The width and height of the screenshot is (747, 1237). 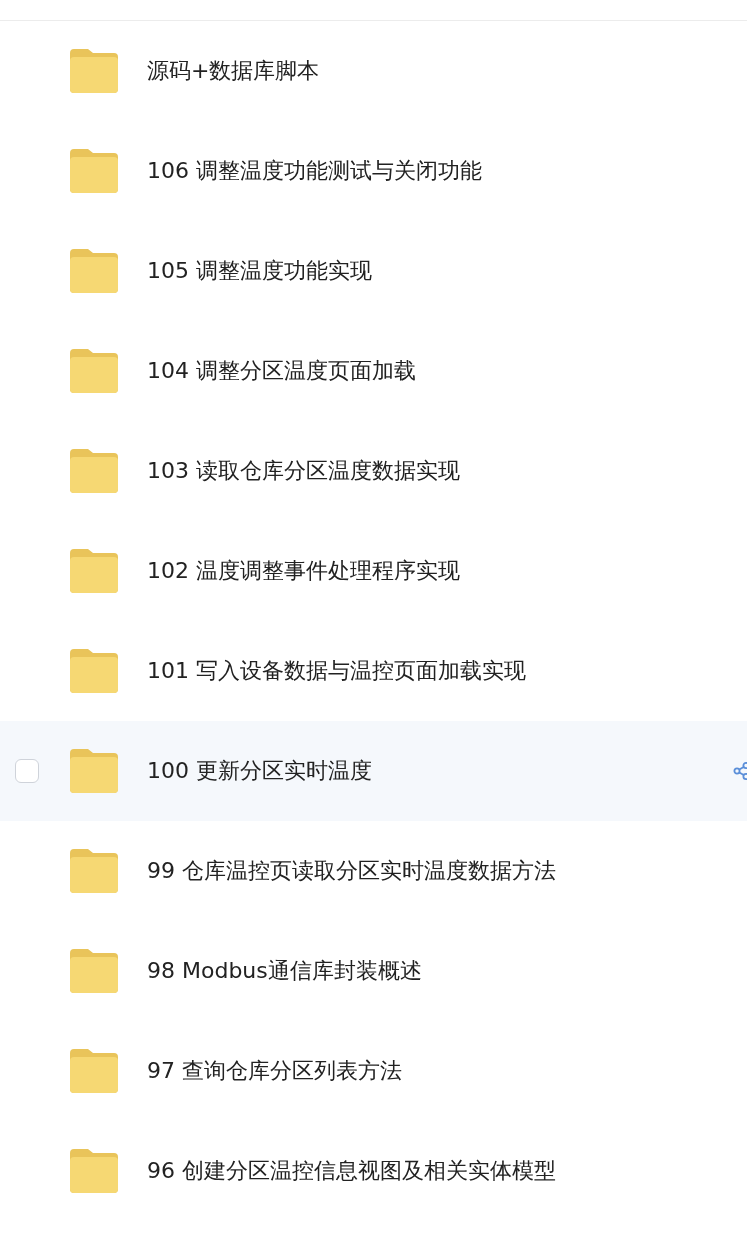 What do you see at coordinates (303, 571) in the screenshot?
I see `folder-name: 102 温度调整事件处理程序实现` at bounding box center [303, 571].